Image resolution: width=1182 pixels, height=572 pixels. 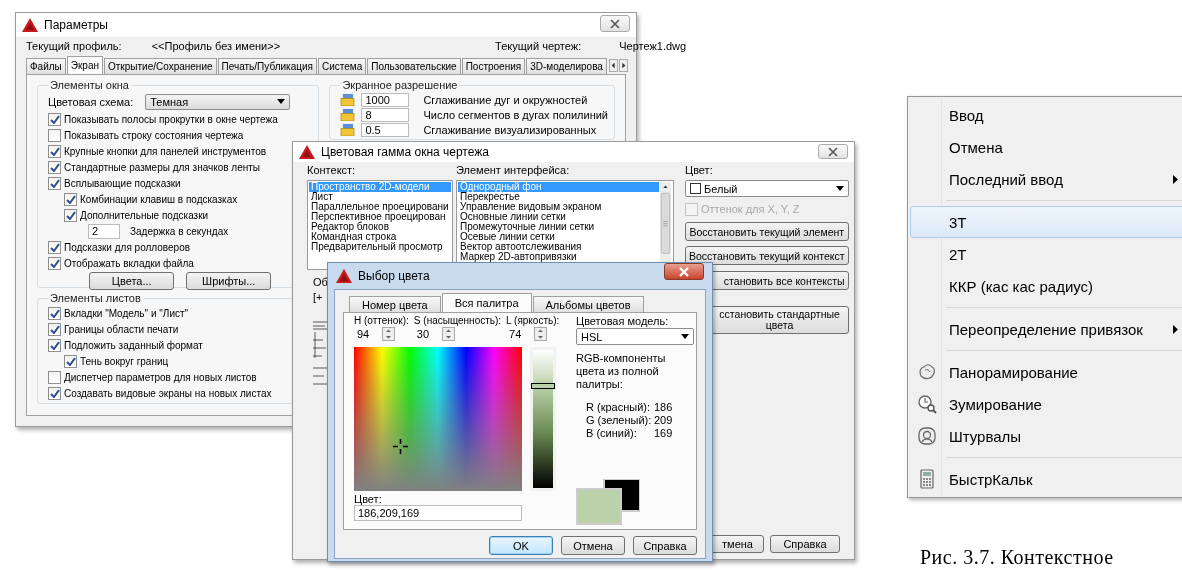 I want to click on crosshair-icon, so click(x=400, y=447).